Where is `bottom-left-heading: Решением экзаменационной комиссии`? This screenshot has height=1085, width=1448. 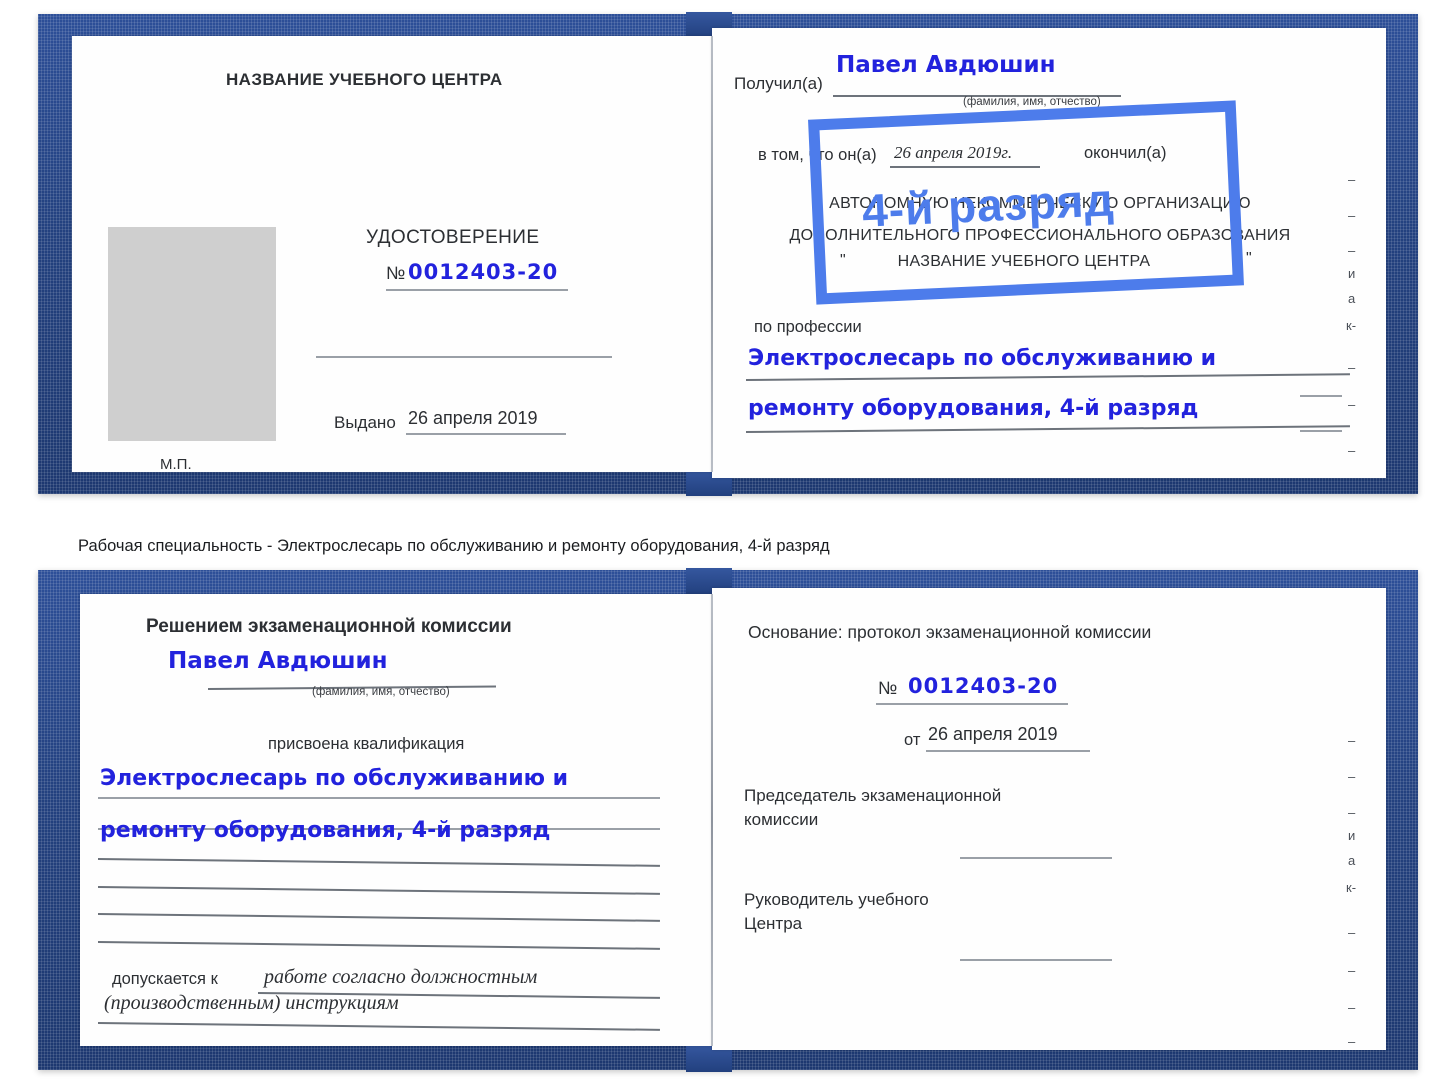
bottom-left-heading: Решением экзаменационной комиссии is located at coordinates (329, 626).